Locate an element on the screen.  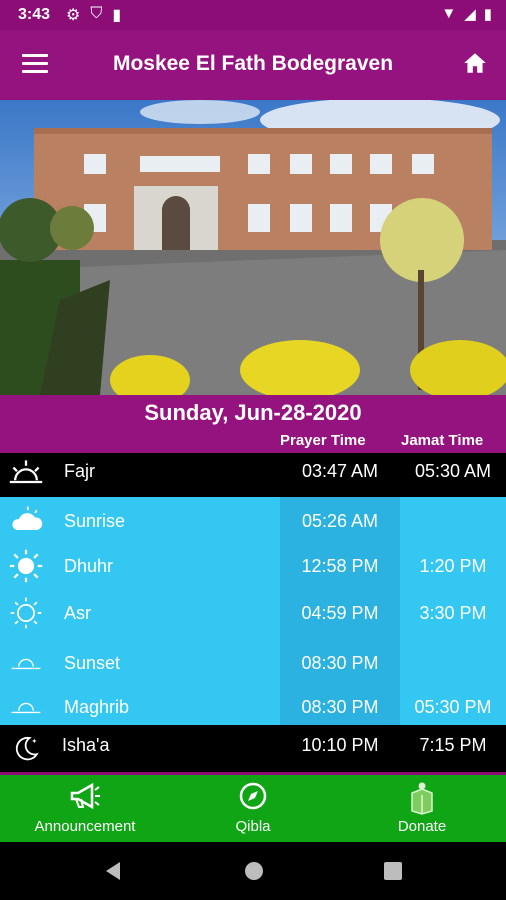
prayer-name: Isha'a is located at coordinates (86, 745).